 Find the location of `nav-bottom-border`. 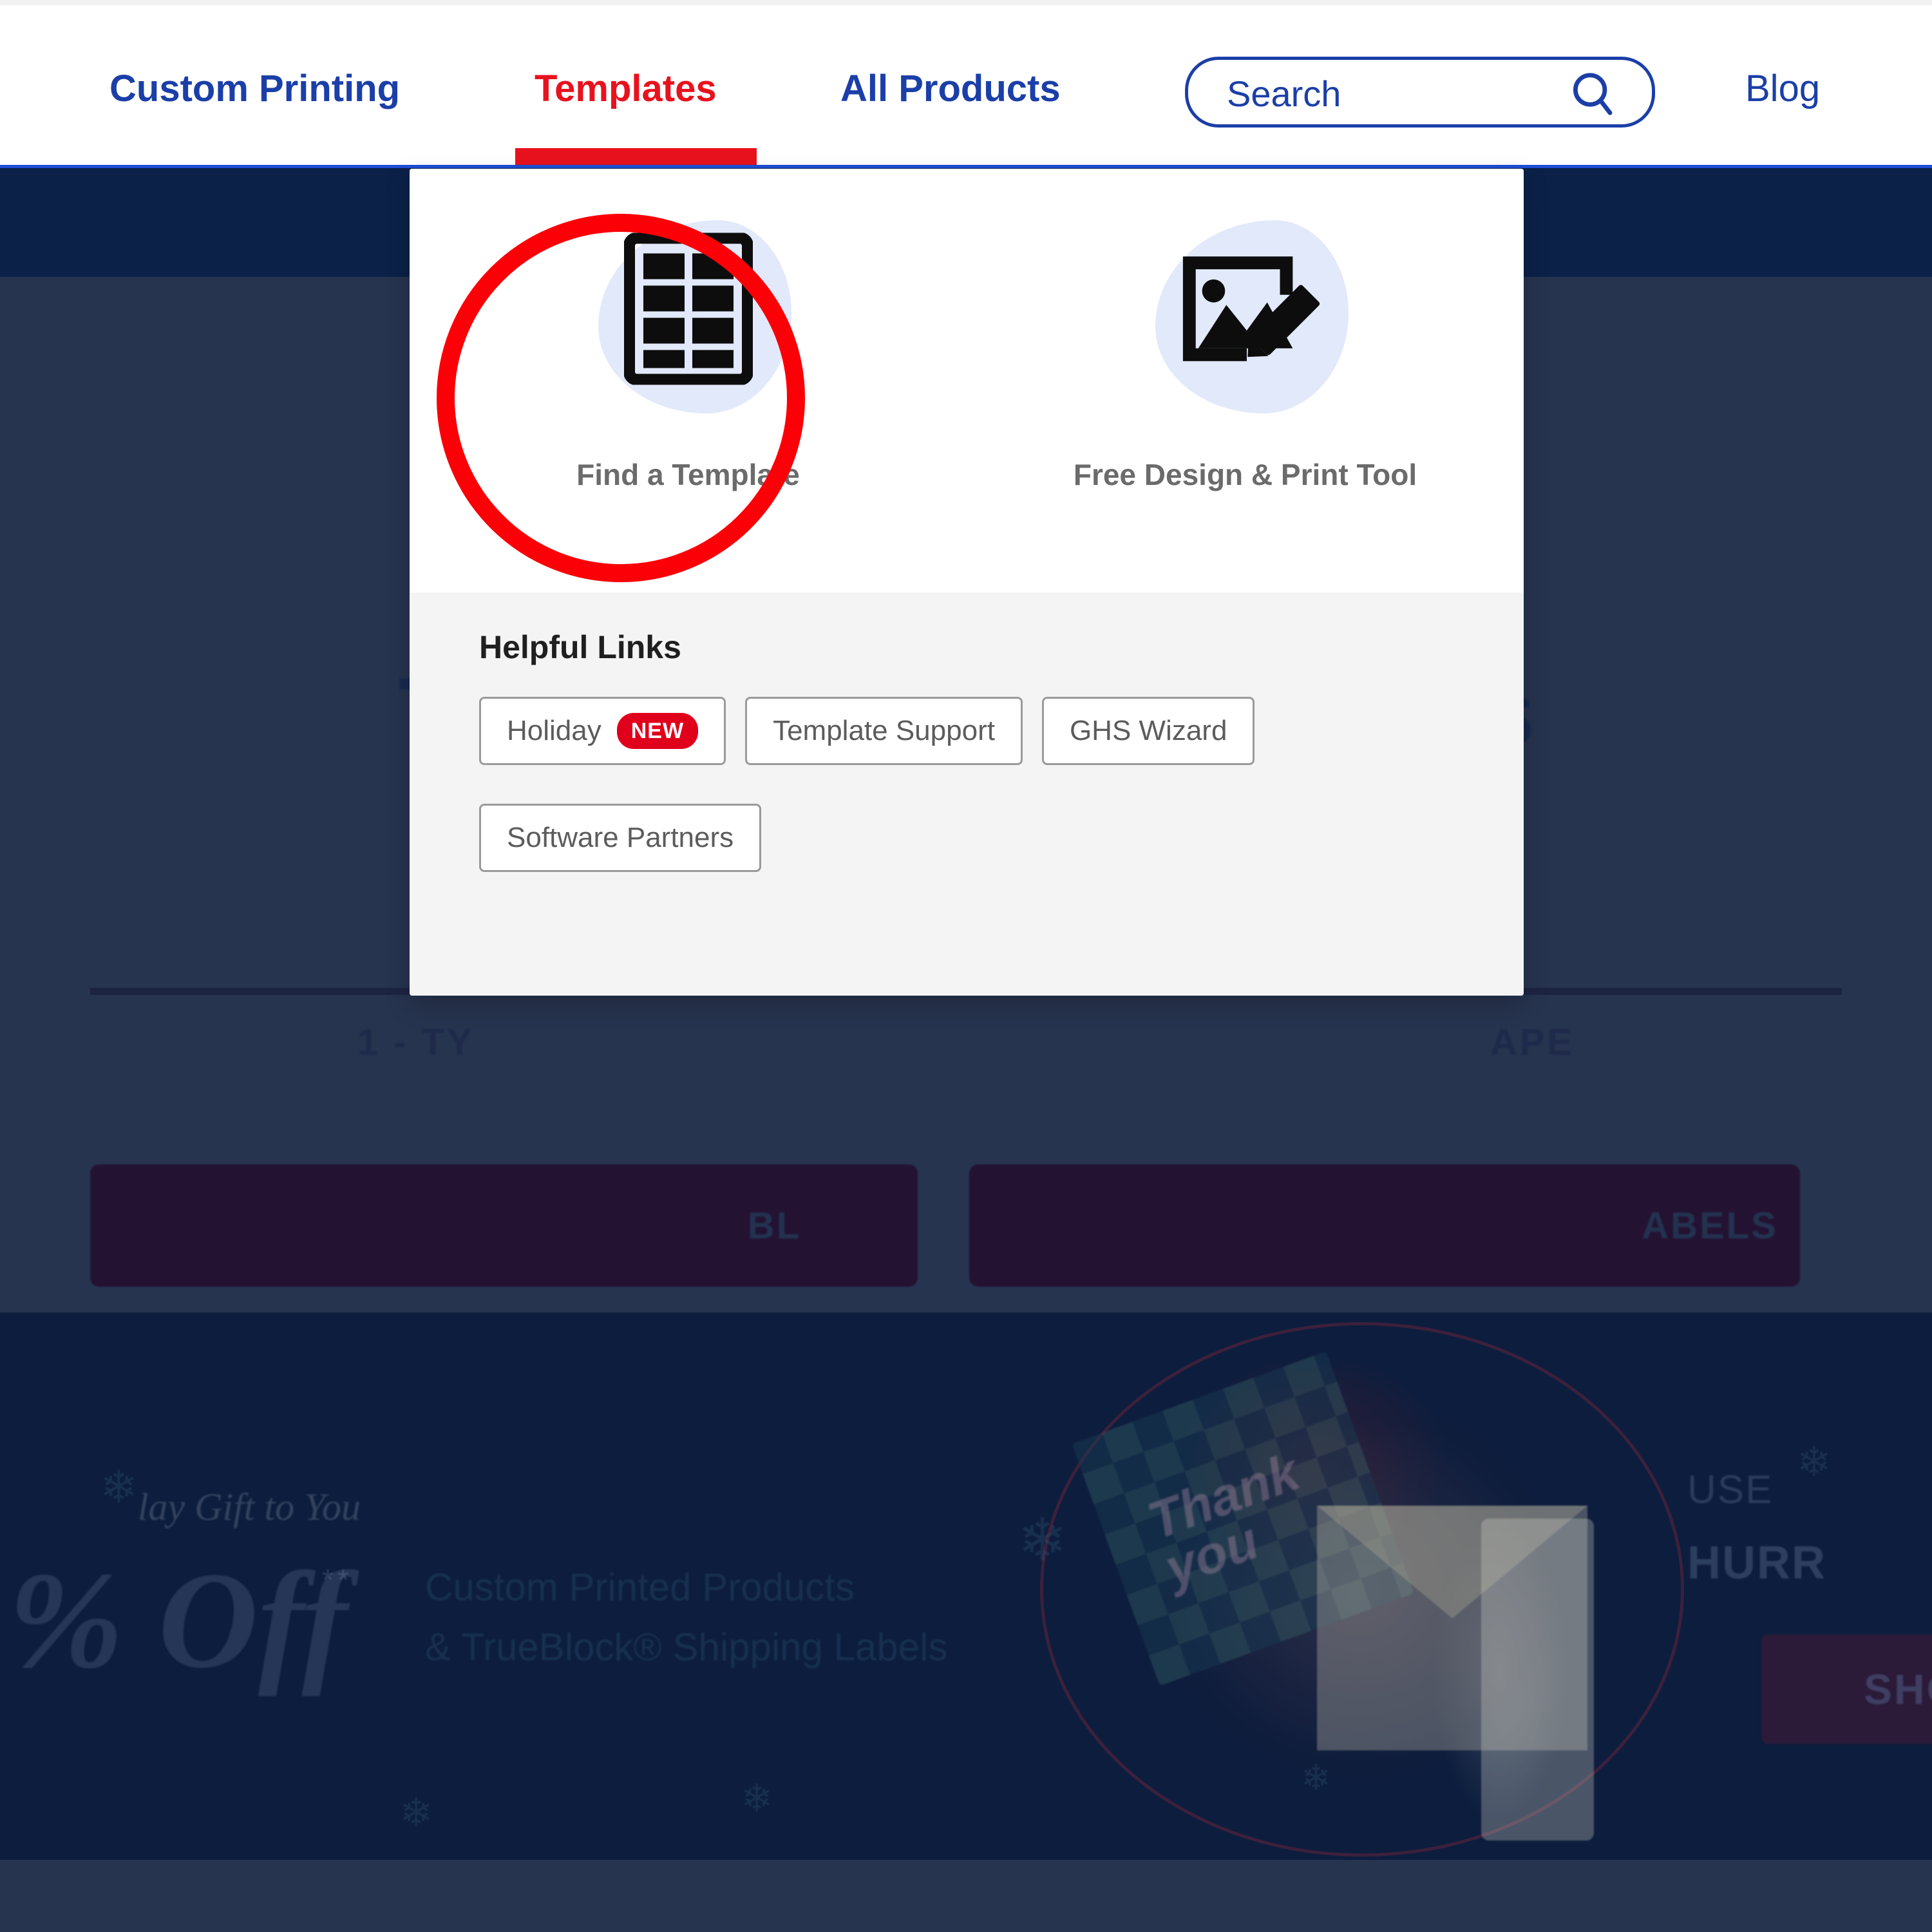

nav-bottom-border is located at coordinates (966, 167).